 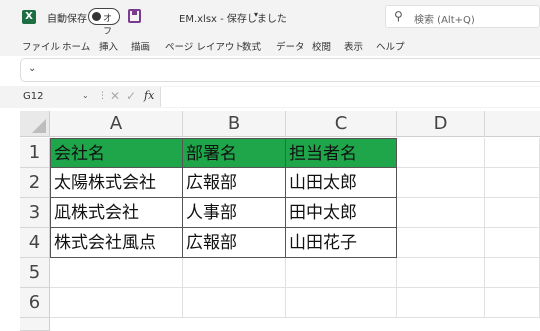 I want to click on chevron-down-icon: ⌄, so click(x=85, y=95).